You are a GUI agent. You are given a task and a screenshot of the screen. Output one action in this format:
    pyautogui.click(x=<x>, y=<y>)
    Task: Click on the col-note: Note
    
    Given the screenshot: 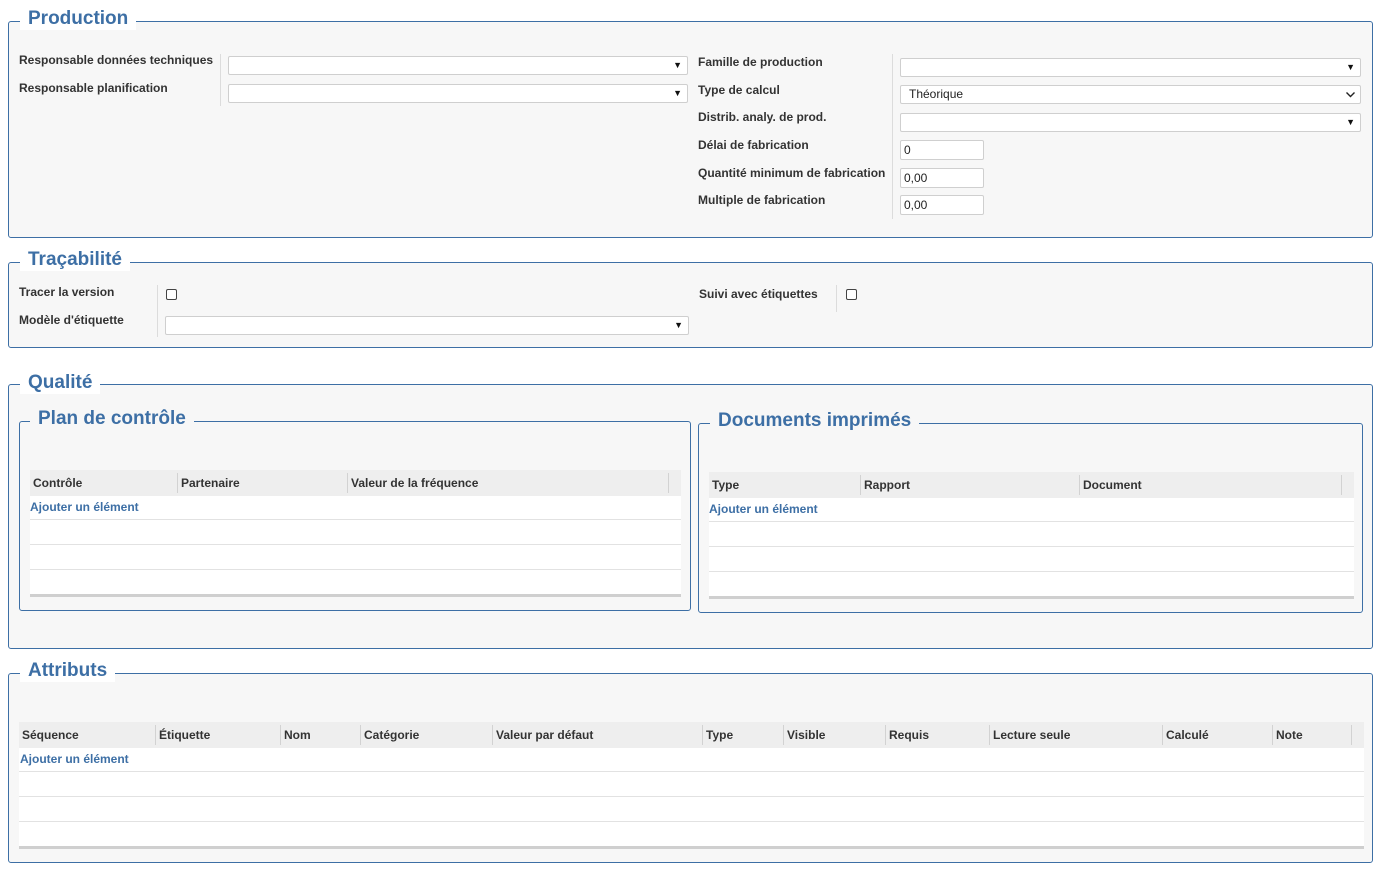 What is the action you would take?
    pyautogui.click(x=1312, y=735)
    